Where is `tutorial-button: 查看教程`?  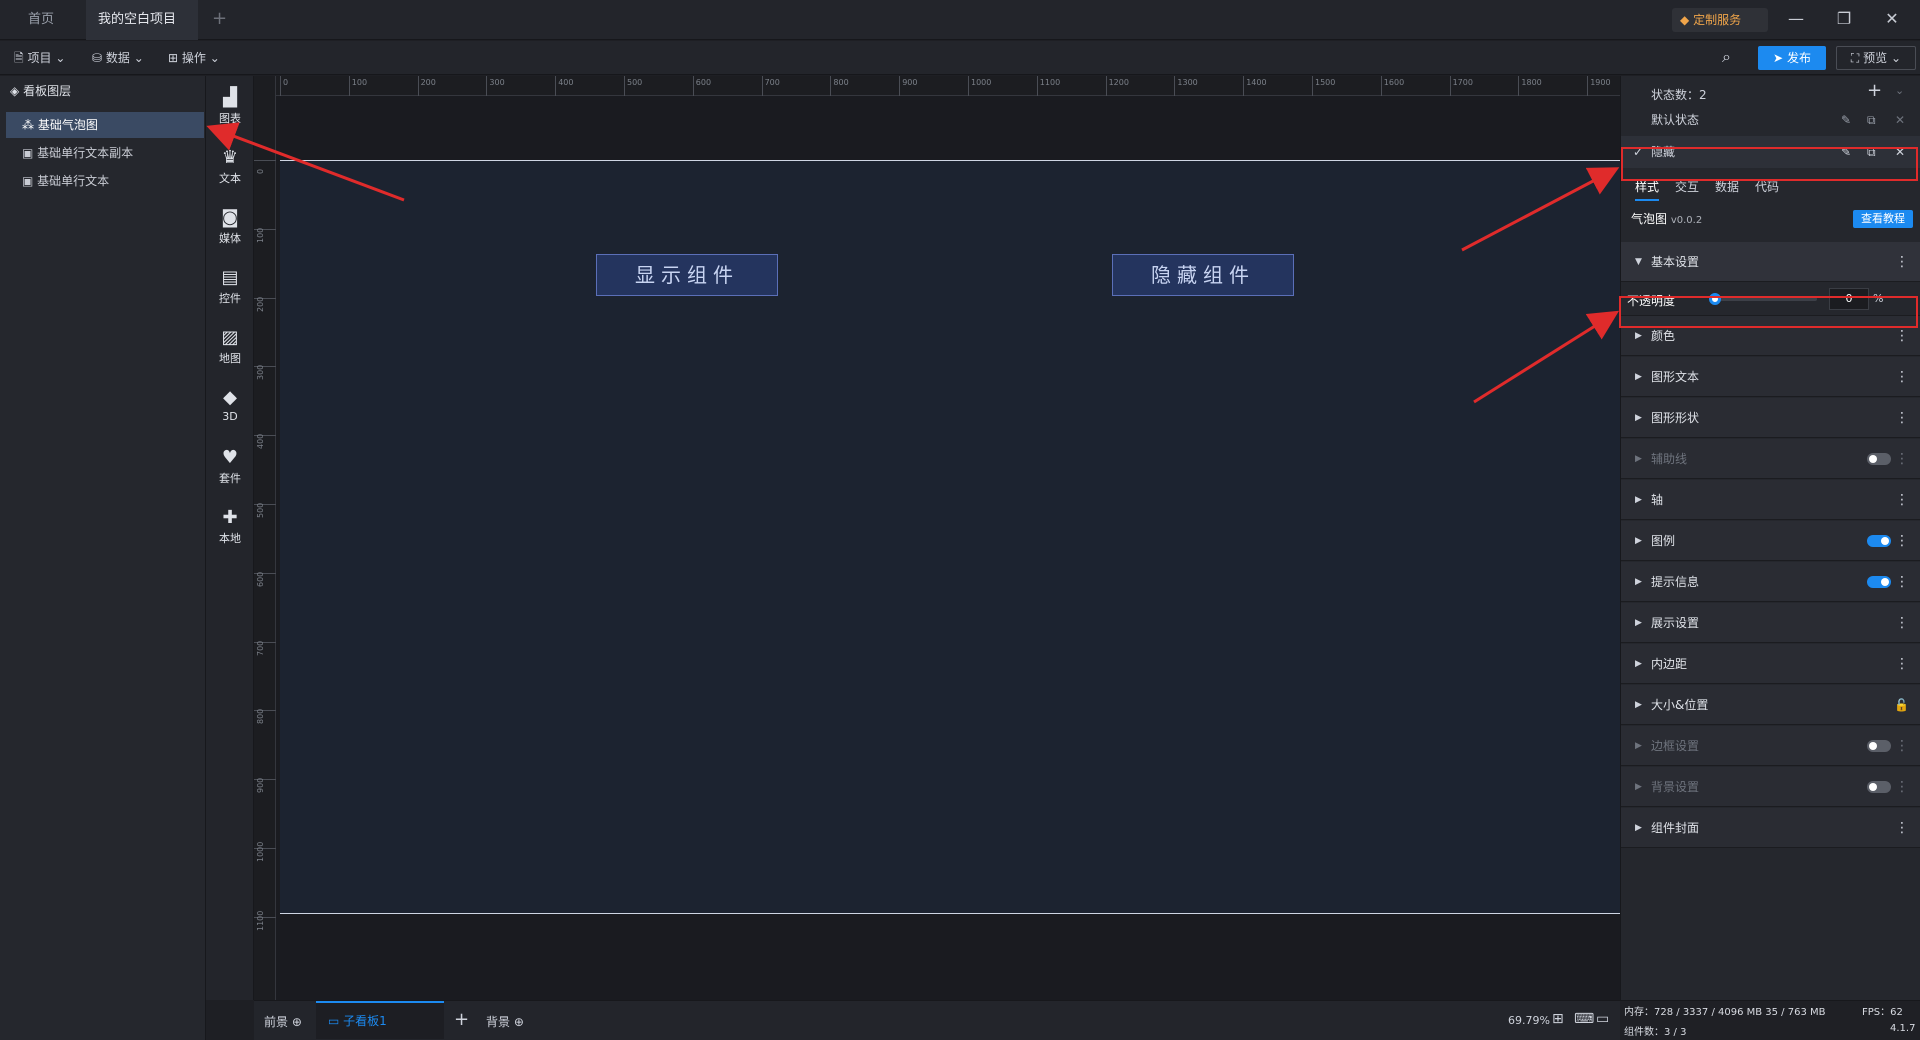 tutorial-button: 查看教程 is located at coordinates (1883, 219).